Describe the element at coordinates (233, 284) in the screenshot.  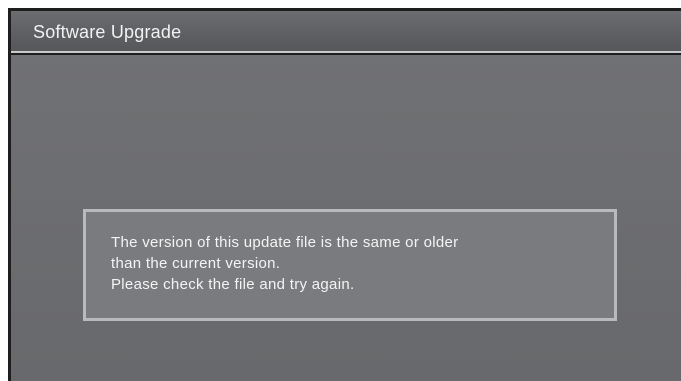
I see `message-line-3: Please check the file and try again.` at that location.